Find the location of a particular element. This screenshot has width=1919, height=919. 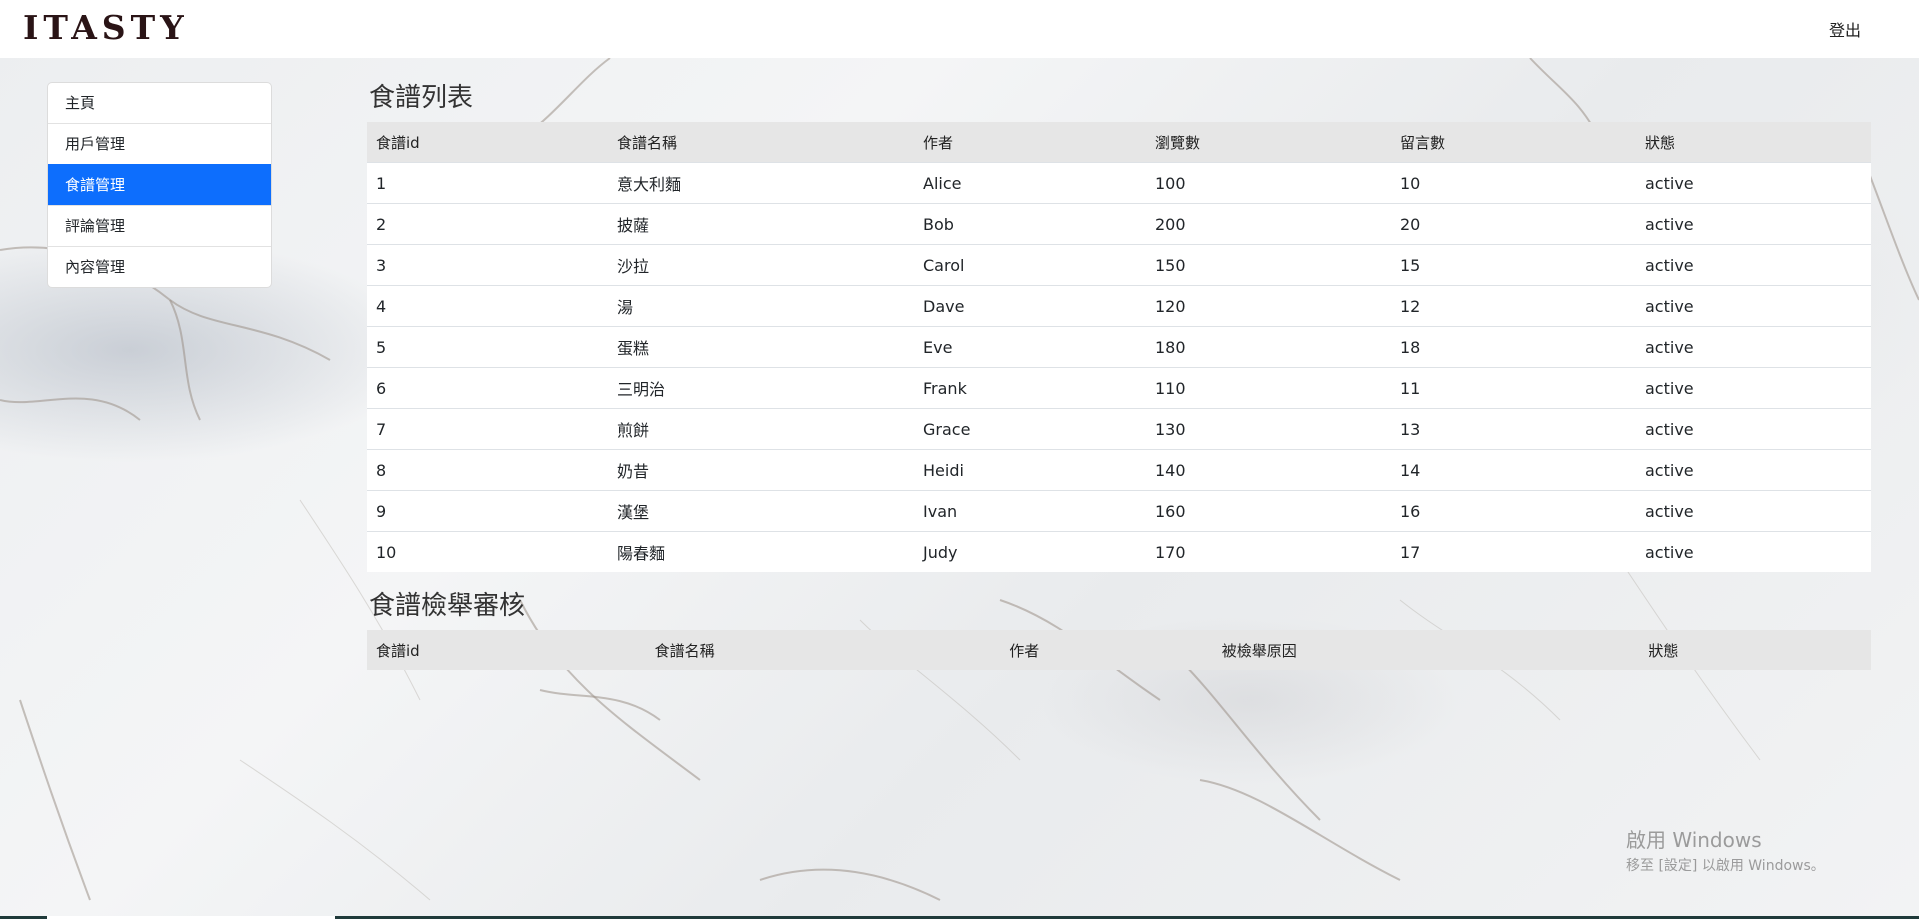

sidebar-item-home: 主頁 is located at coordinates (159, 103).